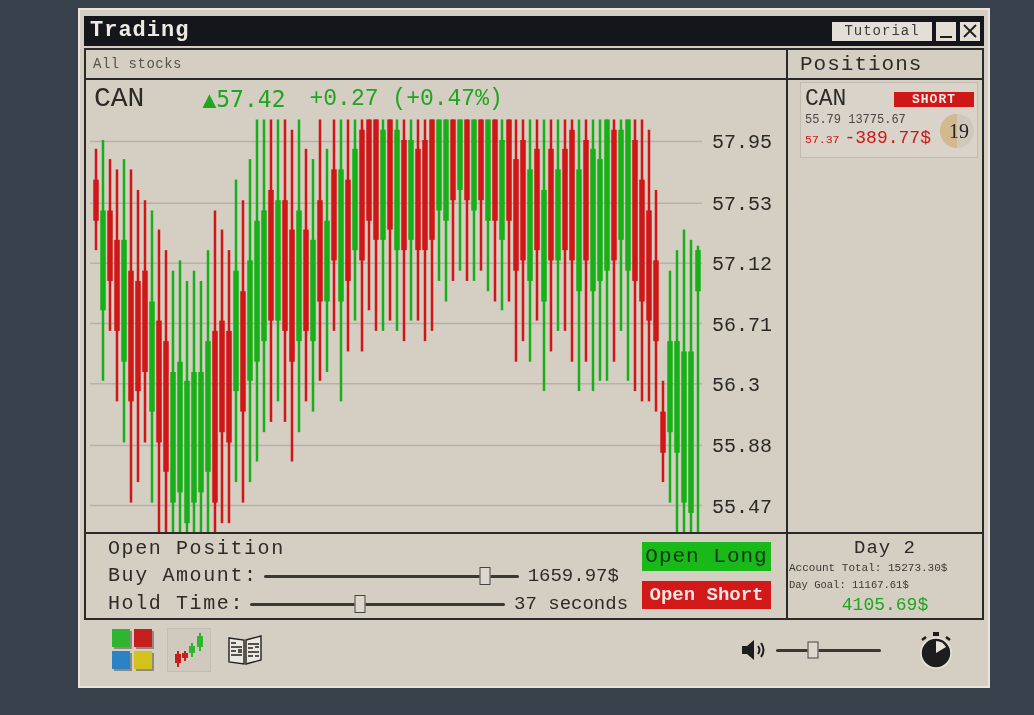 Image resolution: width=1034 pixels, height=715 pixels. I want to click on position-card: CAN SHORT 55.79 13775.67 57.37 -389.77$ 19, so click(889, 120).